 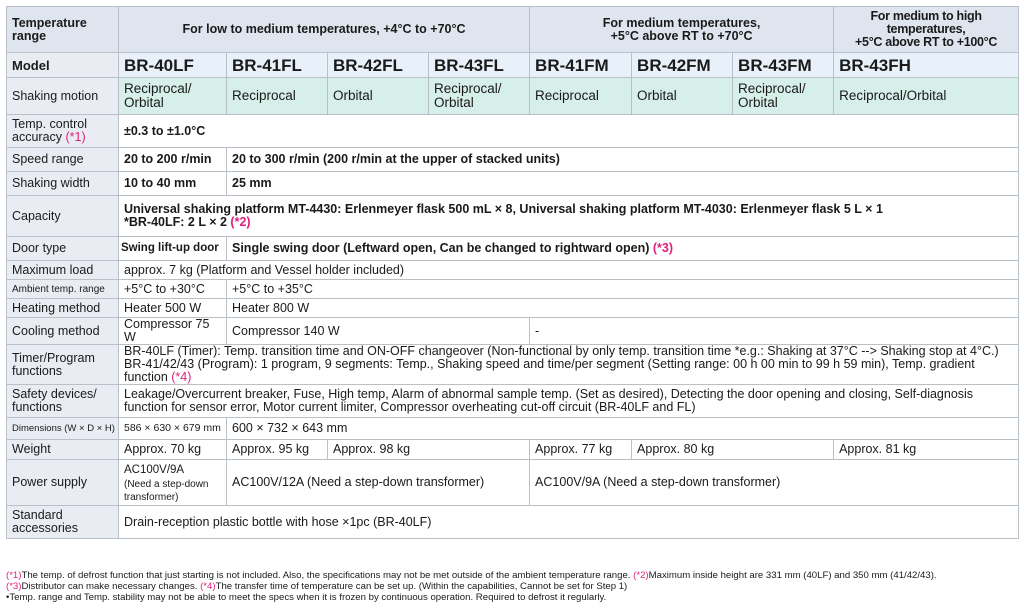 What do you see at coordinates (926, 65) in the screenshot?
I see `model-cell: BR-43FH` at bounding box center [926, 65].